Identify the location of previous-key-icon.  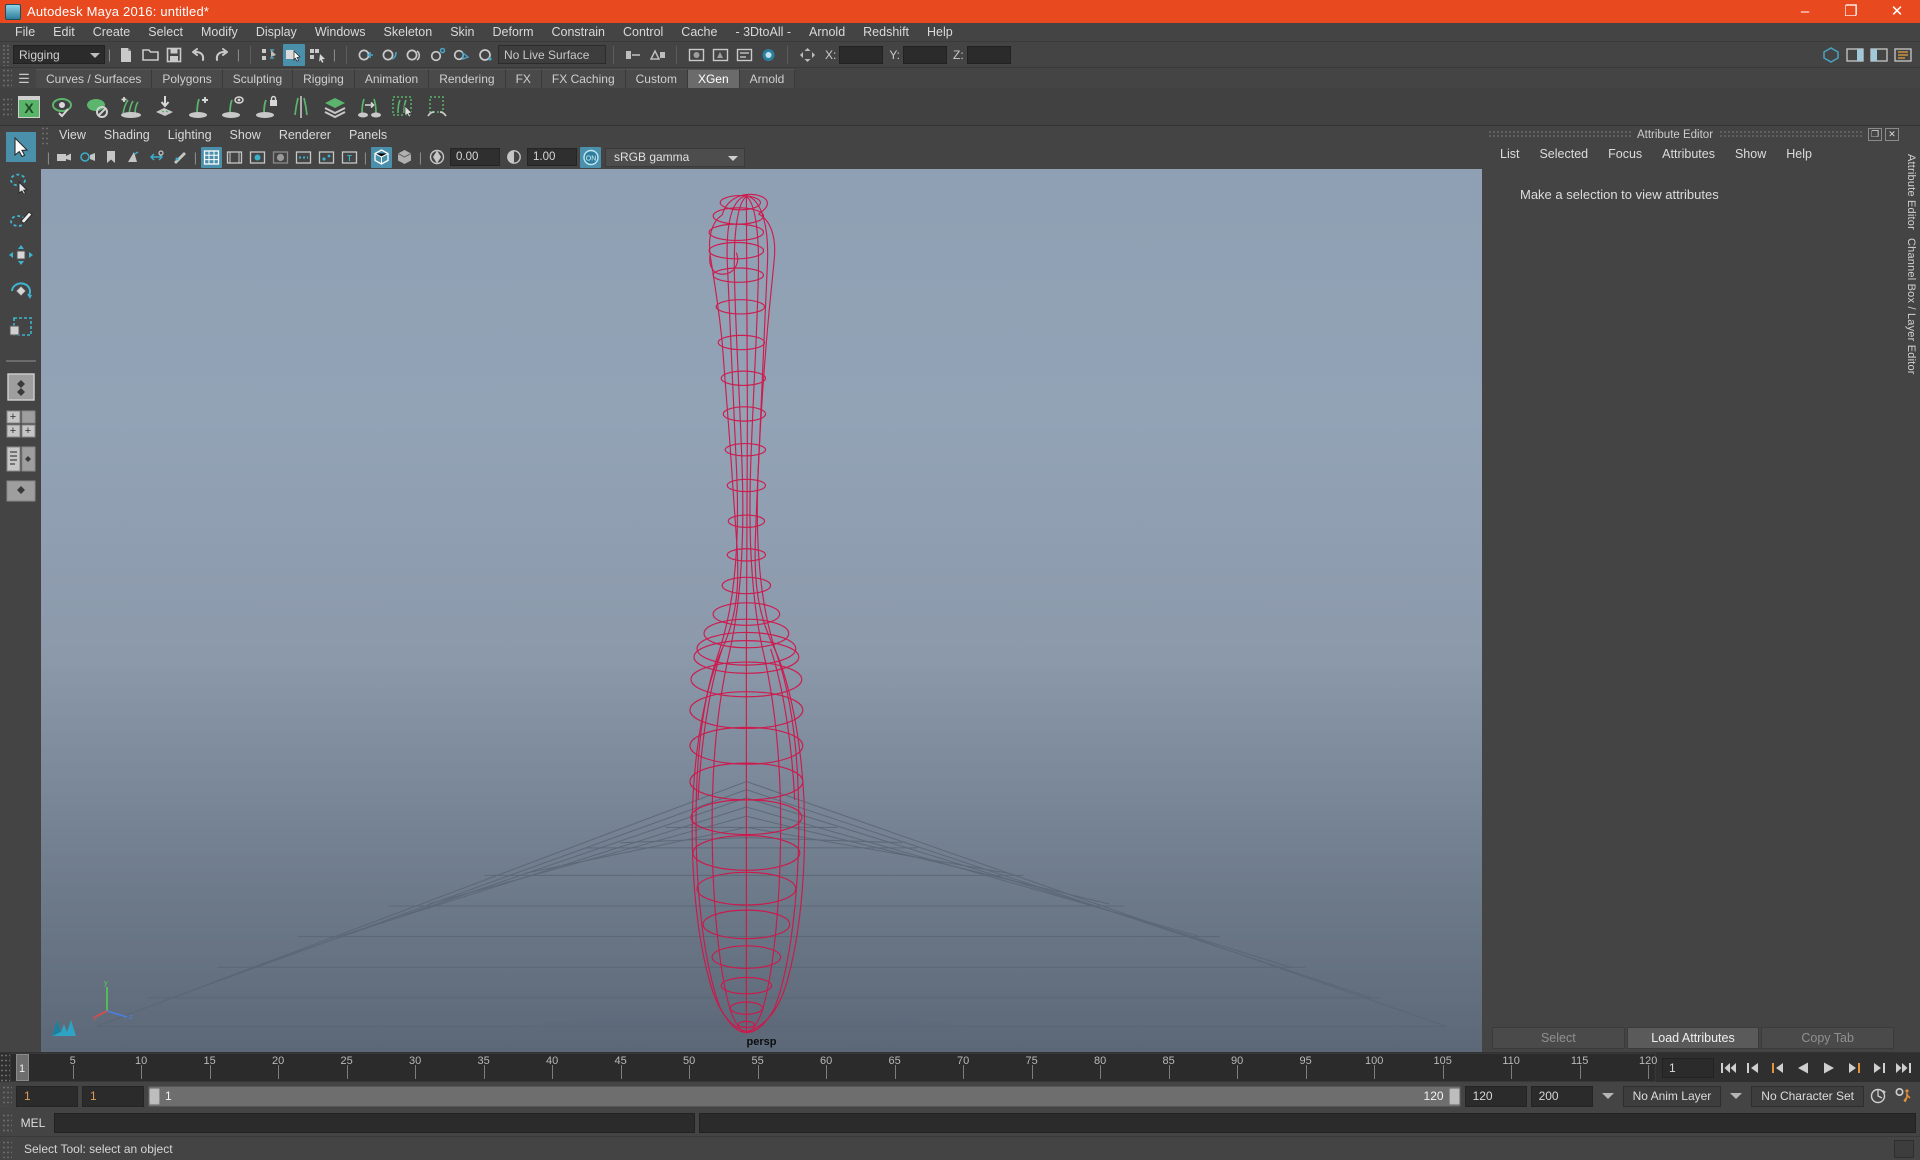
(1778, 1067).